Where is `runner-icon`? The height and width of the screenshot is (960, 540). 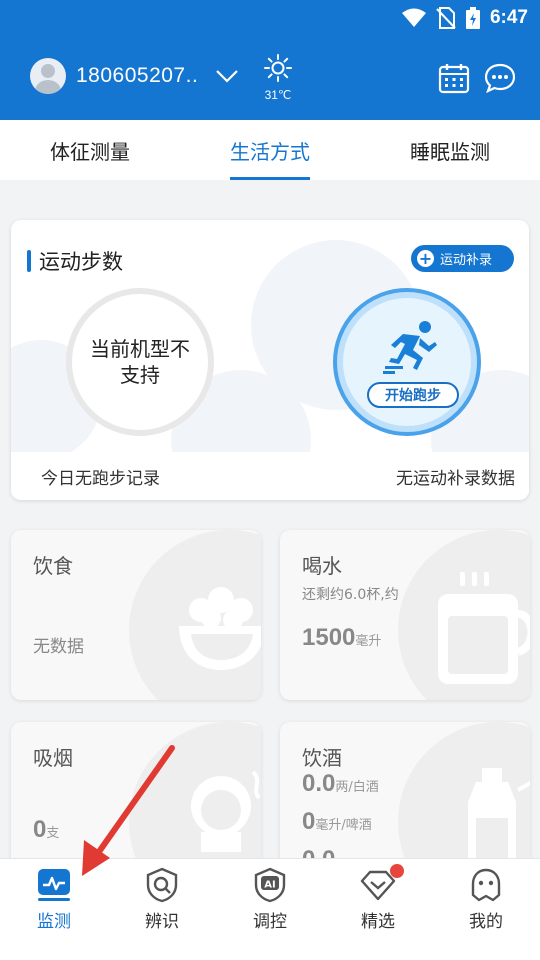
runner-icon is located at coordinates (410, 347).